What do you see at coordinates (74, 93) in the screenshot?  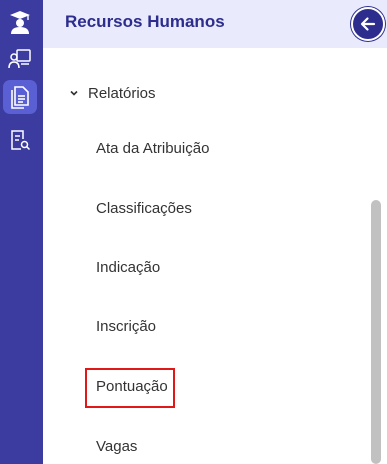 I see `chevron-down-icon` at bounding box center [74, 93].